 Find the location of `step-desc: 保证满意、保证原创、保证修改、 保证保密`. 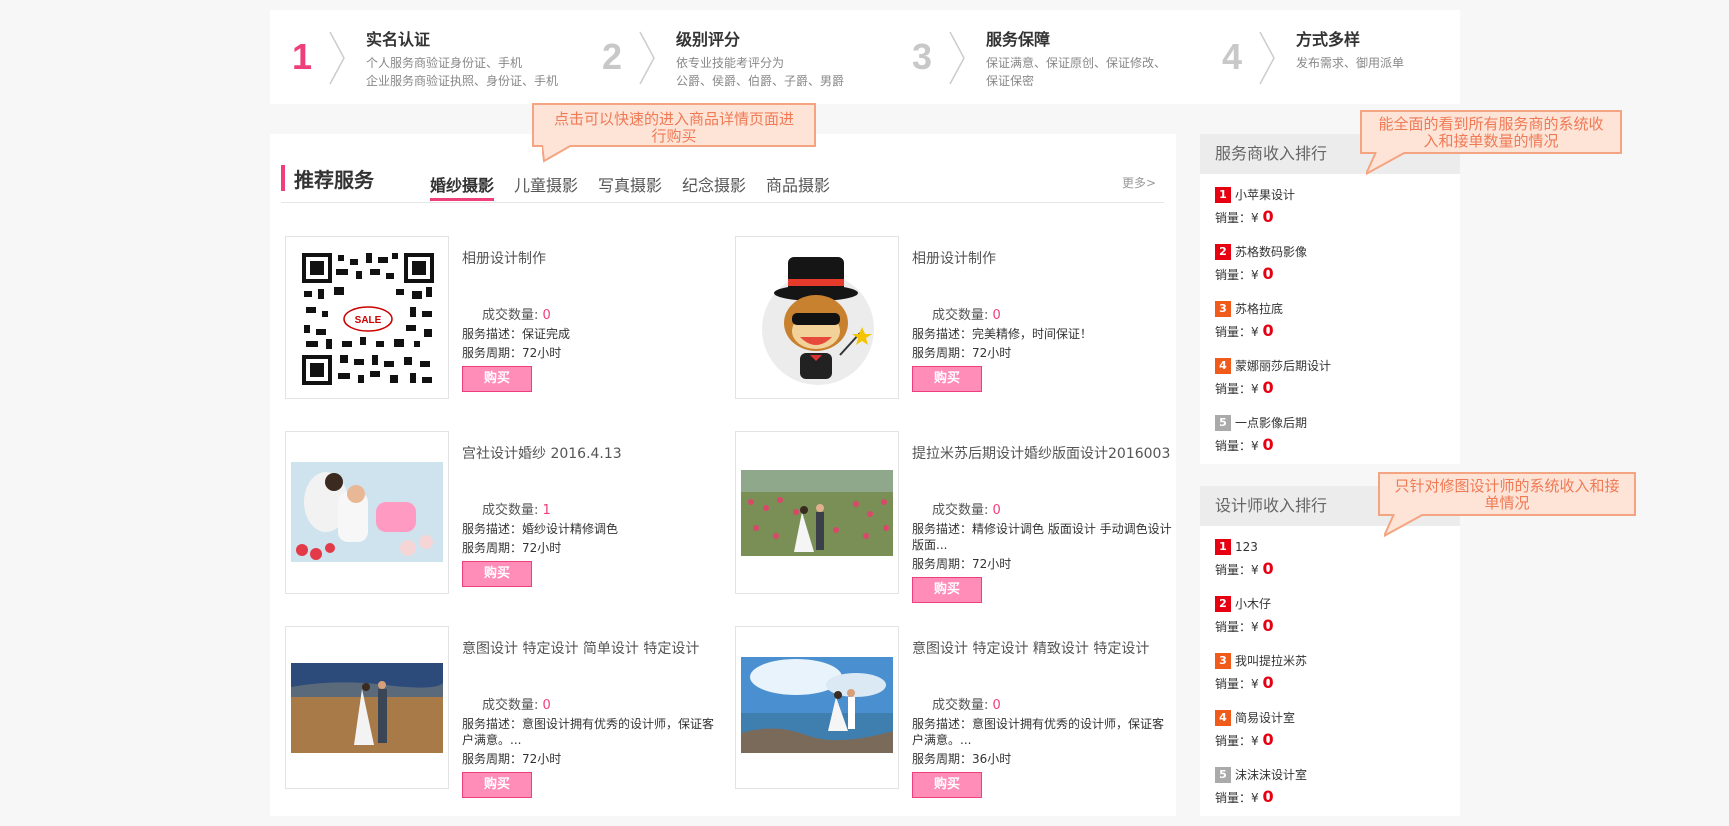

step-desc: 保证满意、保证原创、保证修改、 保证保密 is located at coordinates (1076, 72).